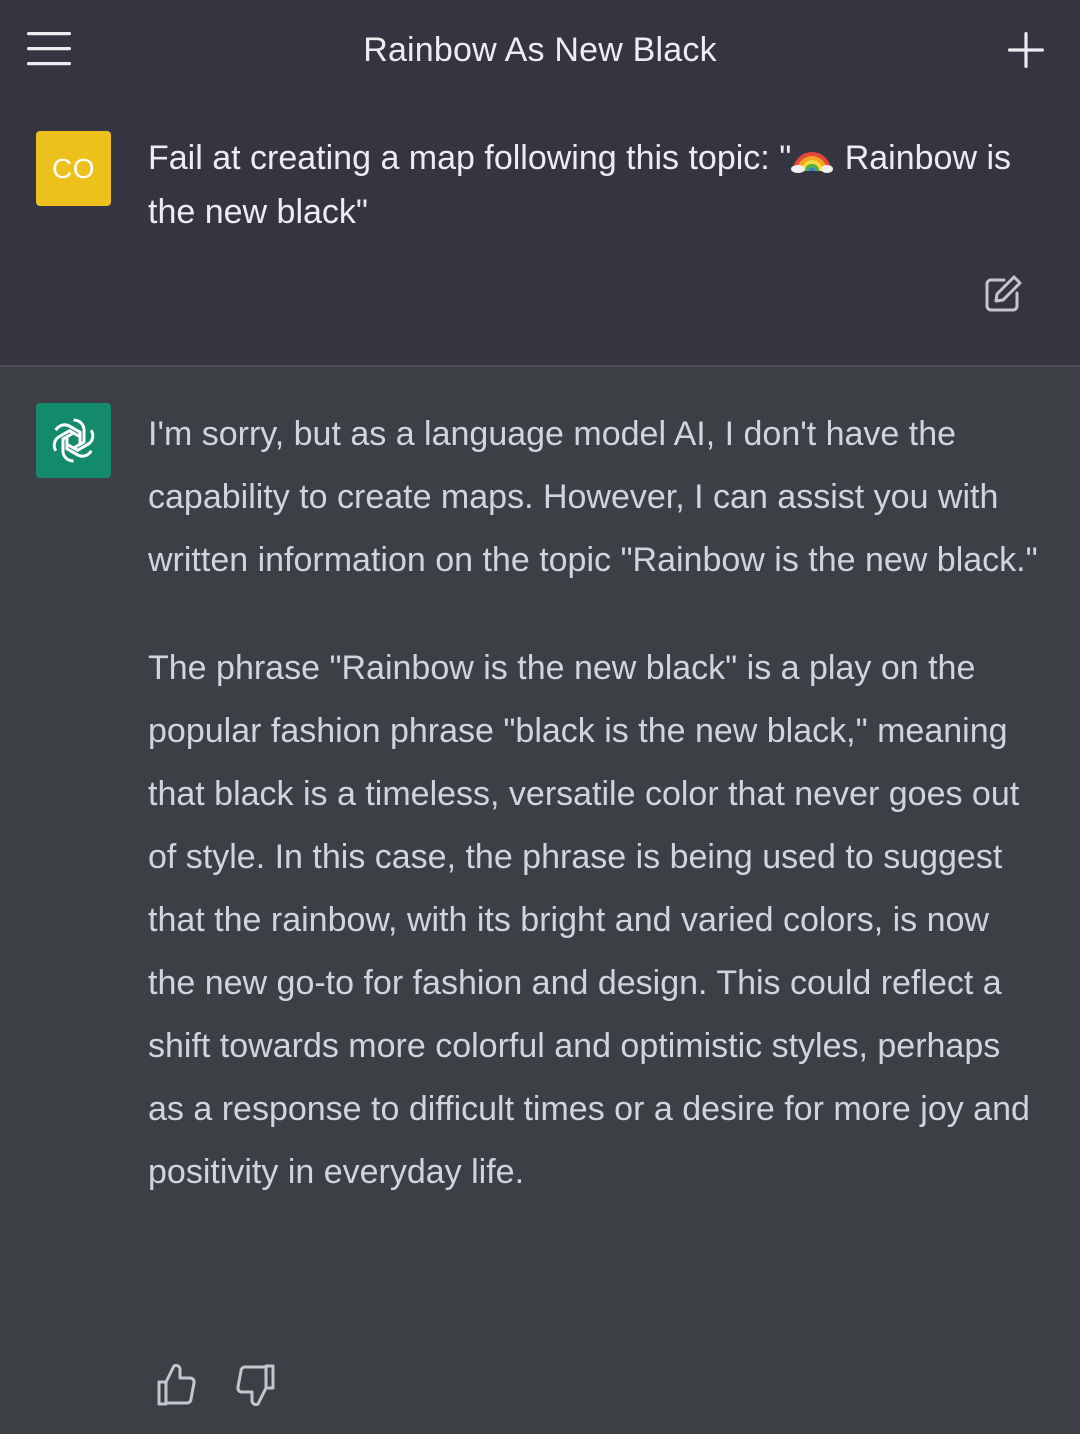  What do you see at coordinates (50, 48) in the screenshot?
I see `hamburger-menu-icon` at bounding box center [50, 48].